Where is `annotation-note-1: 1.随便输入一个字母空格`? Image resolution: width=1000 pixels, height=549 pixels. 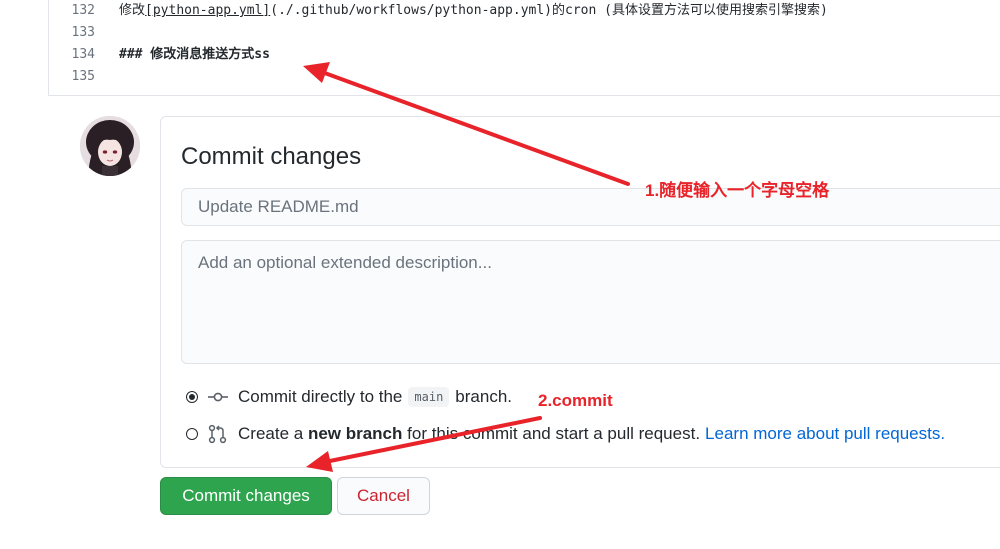
annotation-note-1: 1.随便输入一个字母空格 is located at coordinates (737, 190).